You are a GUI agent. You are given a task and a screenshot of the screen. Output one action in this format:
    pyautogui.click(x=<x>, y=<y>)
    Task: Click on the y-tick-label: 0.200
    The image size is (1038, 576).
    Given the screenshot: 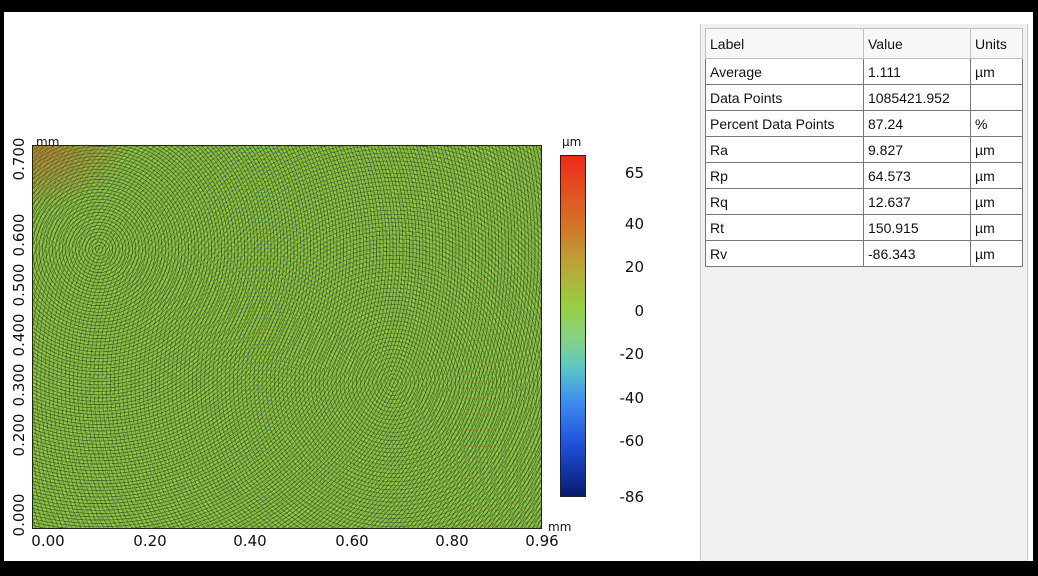 What is the action you would take?
    pyautogui.click(x=19, y=435)
    